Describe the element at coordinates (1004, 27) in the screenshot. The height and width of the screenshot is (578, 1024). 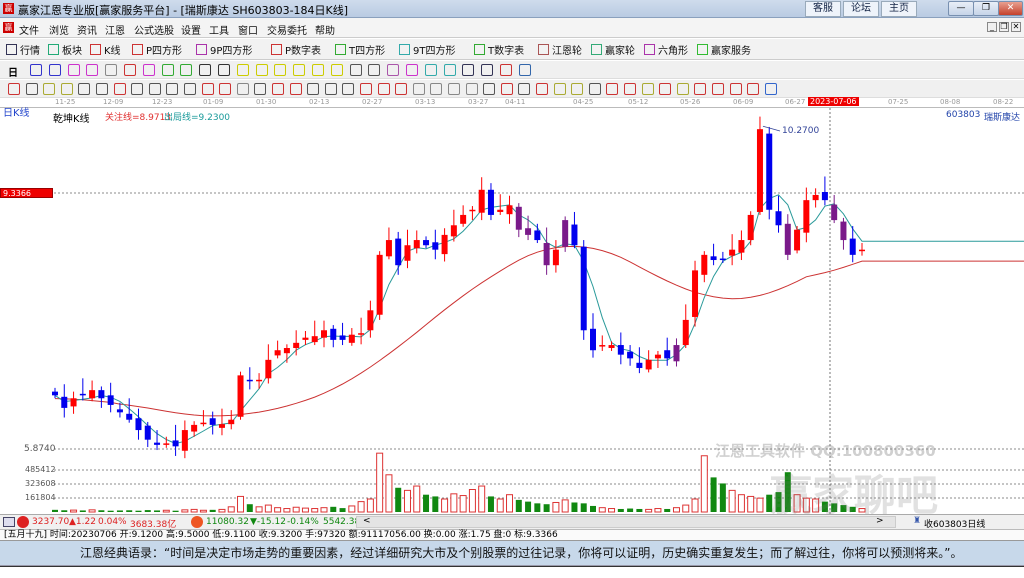
I see `mdi-restore-button: ❐` at that location.